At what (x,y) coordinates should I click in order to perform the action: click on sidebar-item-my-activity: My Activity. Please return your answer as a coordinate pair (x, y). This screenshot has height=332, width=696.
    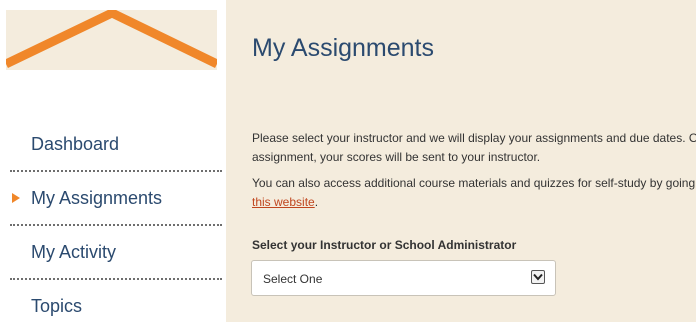
    Looking at the image, I should click on (116, 253).